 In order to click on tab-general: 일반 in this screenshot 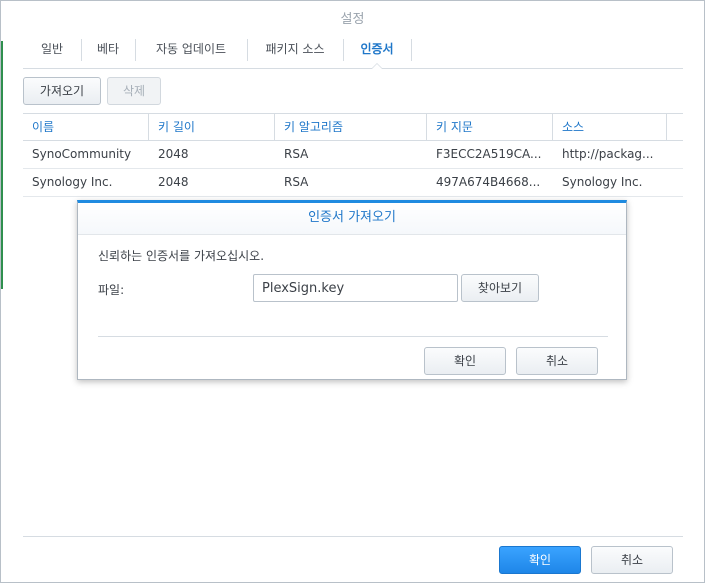, I will do `click(52, 51)`.